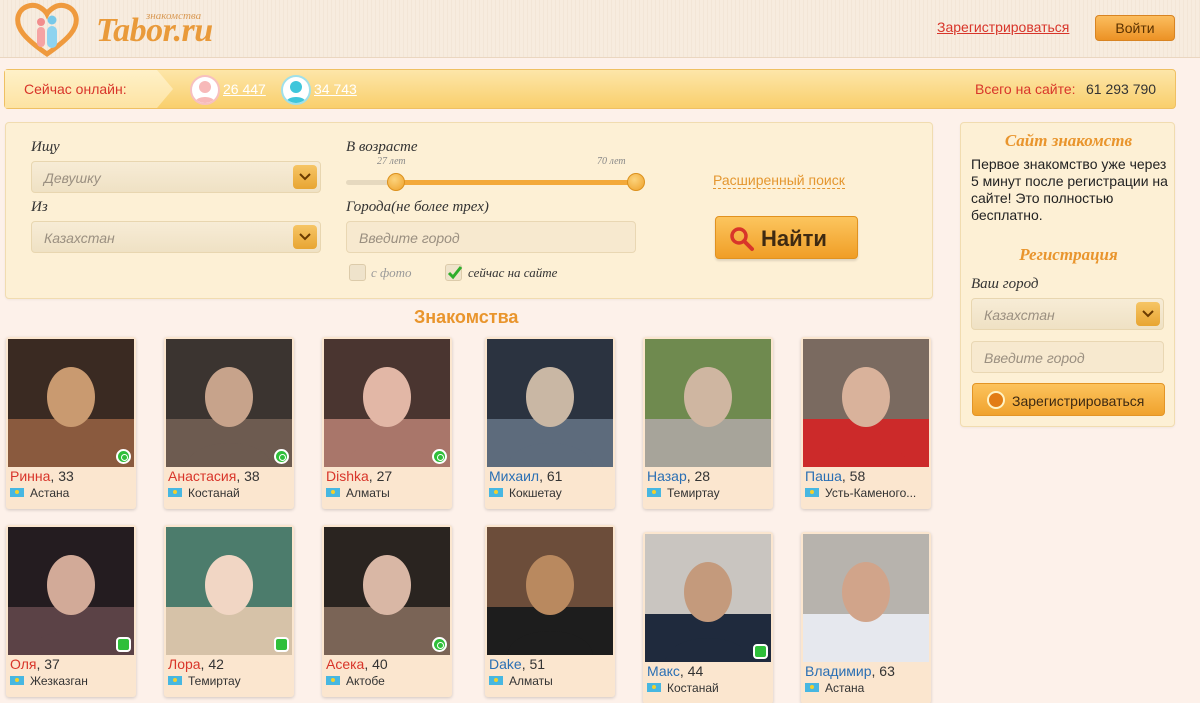 The width and height of the screenshot is (1200, 703). Describe the element at coordinates (667, 476) in the screenshot. I see `profile-name: Назар` at that location.